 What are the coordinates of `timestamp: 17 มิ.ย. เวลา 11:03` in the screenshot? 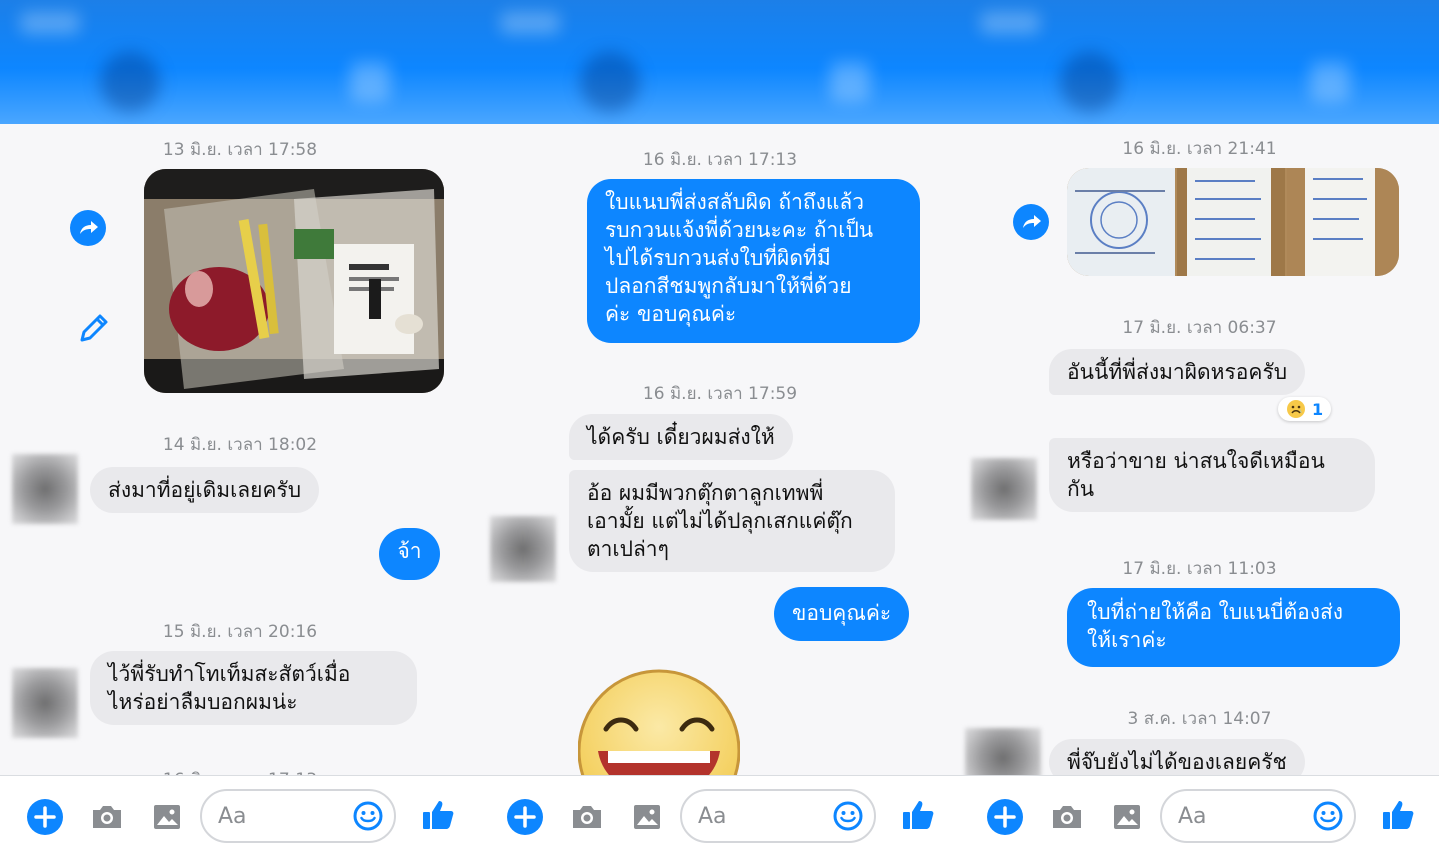 It's located at (1199, 569).